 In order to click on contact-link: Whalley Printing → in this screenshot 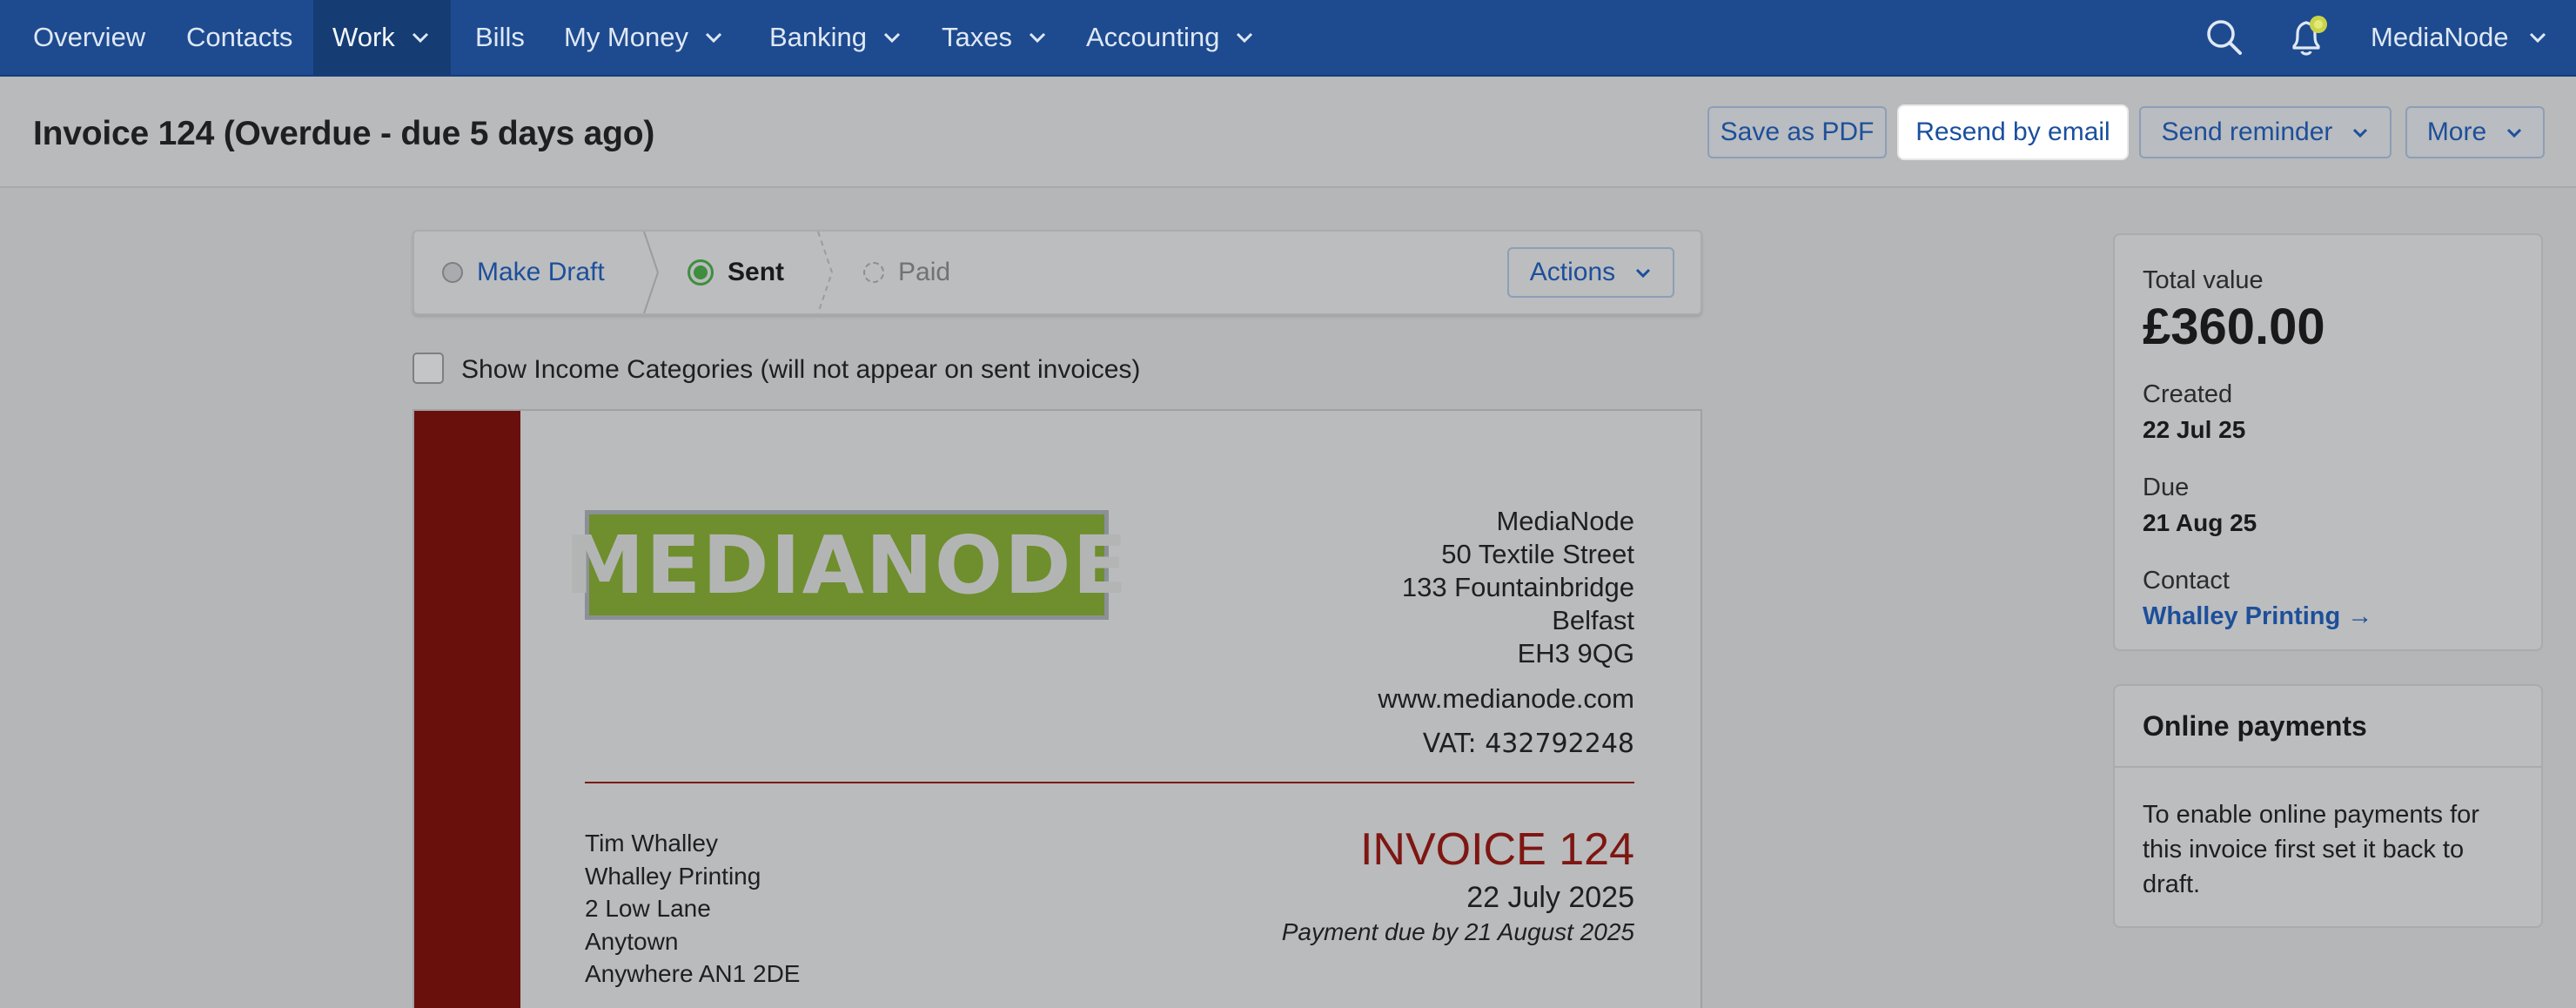, I will do `click(2328, 616)`.